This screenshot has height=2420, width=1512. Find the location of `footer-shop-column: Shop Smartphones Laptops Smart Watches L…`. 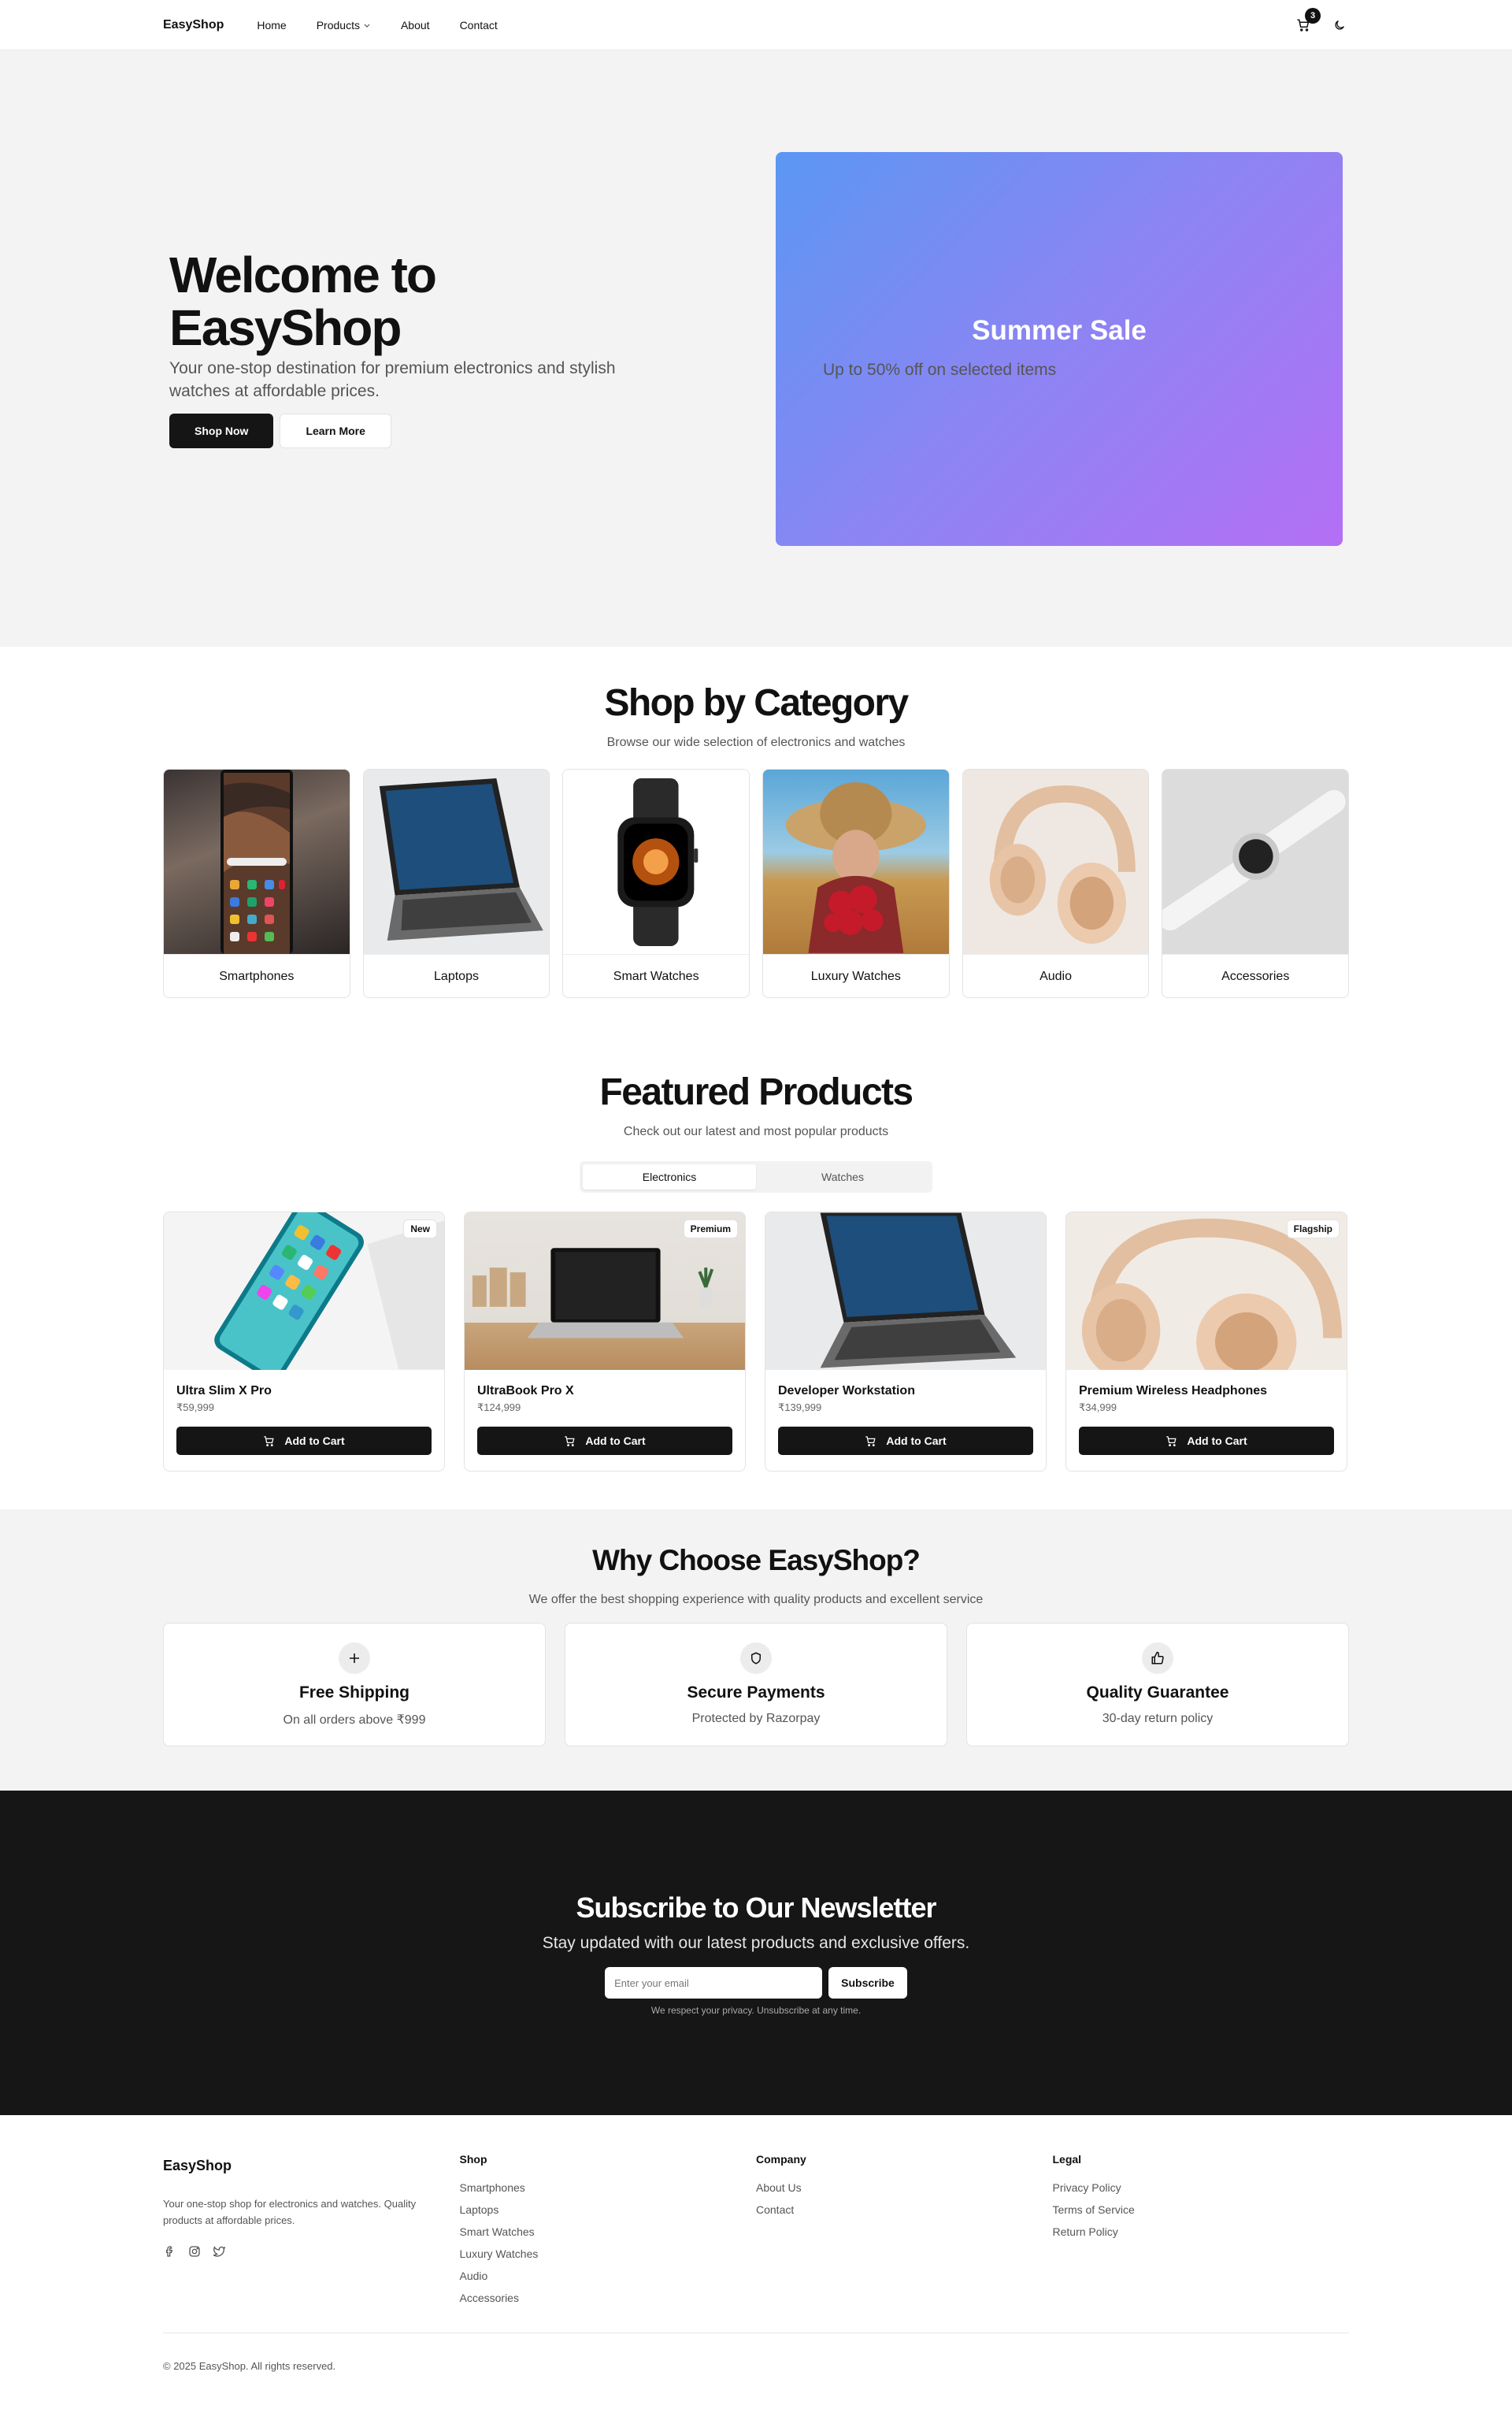

footer-shop-column: Shop Smartphones Laptops Smart Watches L… is located at coordinates (608, 2233).